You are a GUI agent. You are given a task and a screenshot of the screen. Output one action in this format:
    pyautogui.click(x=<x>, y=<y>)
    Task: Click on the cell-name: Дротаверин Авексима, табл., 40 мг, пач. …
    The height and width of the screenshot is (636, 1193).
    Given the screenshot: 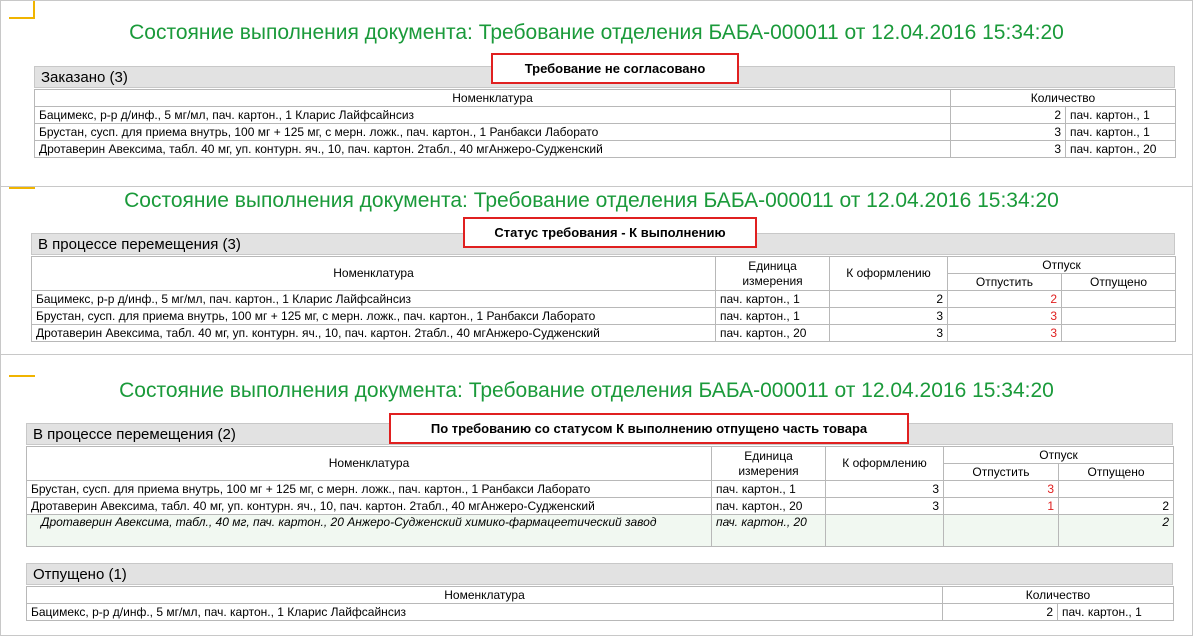 What is the action you would take?
    pyautogui.click(x=369, y=530)
    